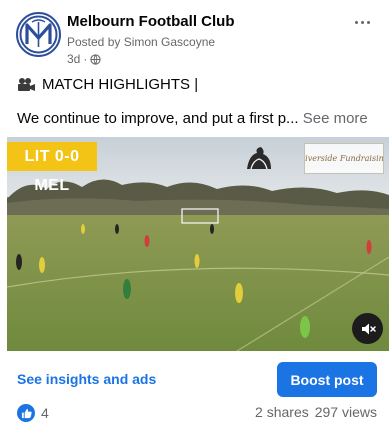 Image resolution: width=389 pixels, height=430 pixels. I want to click on sponsor-logo: Riverside Fundraising, so click(344, 158).